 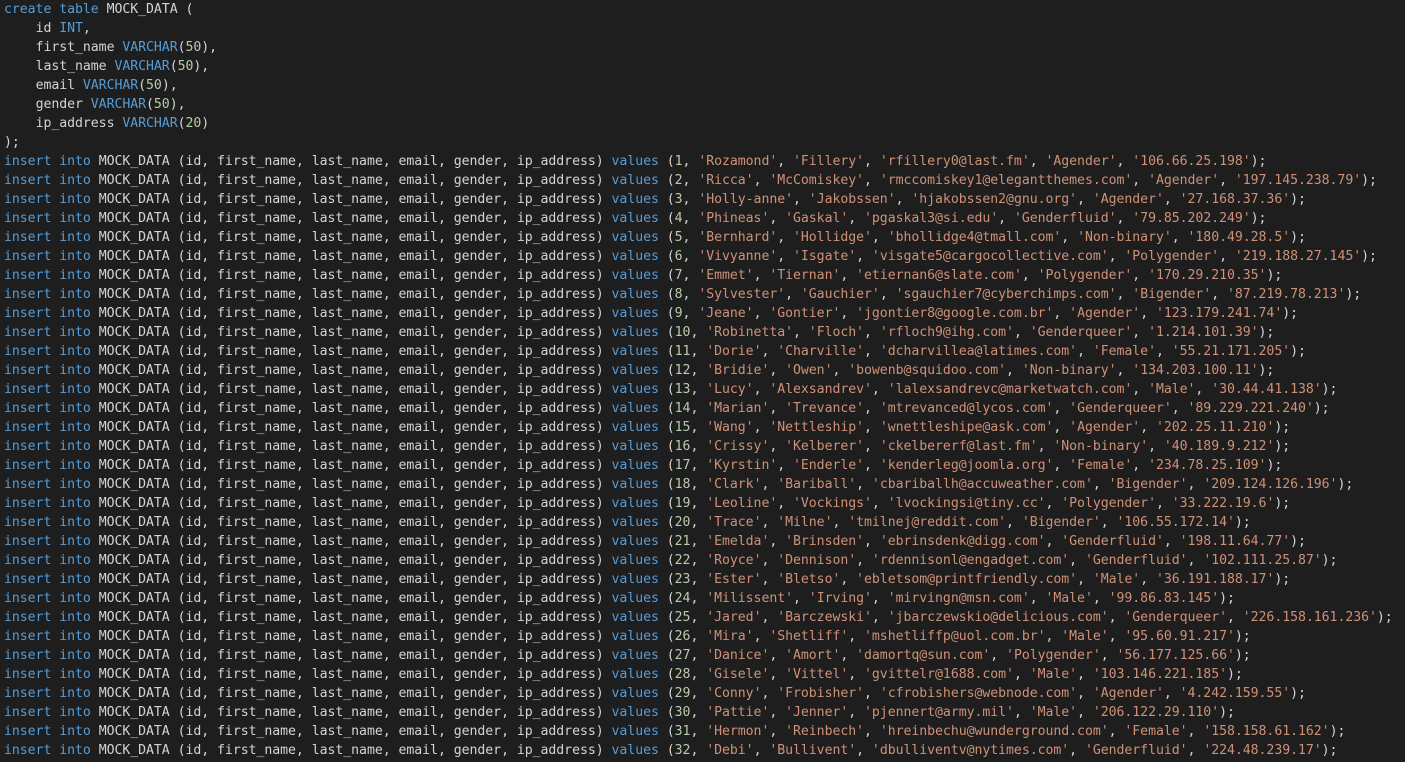 I want to click on row-last-name: Enderle, so click(x=828, y=465).